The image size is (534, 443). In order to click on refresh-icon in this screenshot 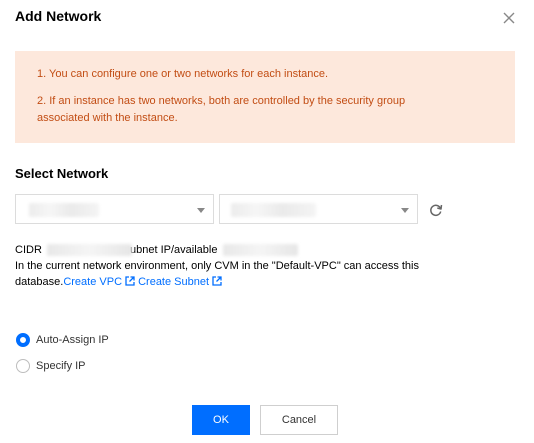, I will do `click(436, 210)`.